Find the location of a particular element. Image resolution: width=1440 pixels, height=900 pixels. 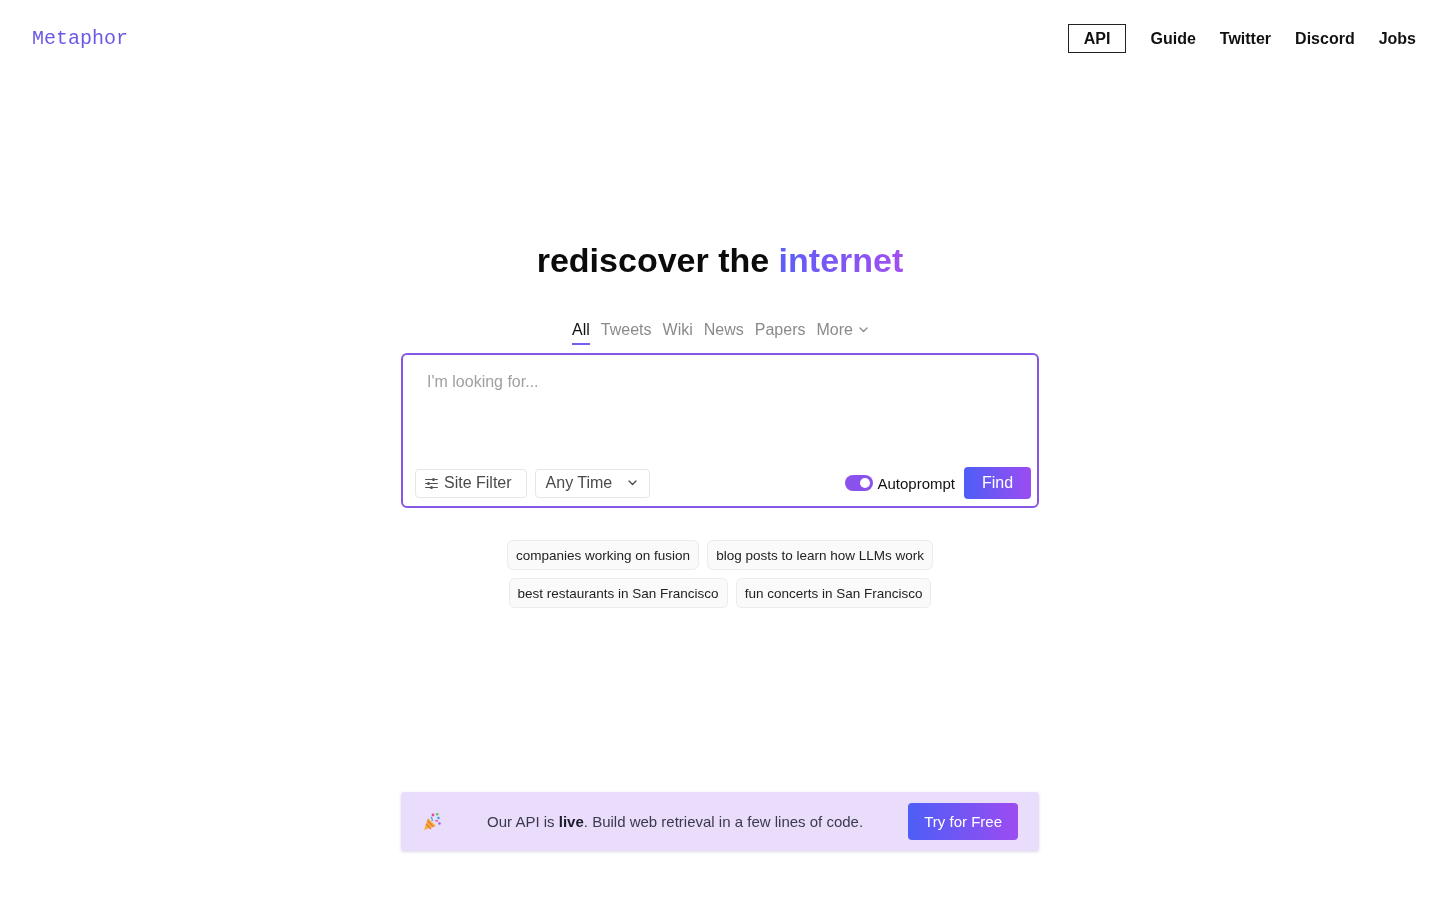

find-button: Find is located at coordinates (997, 483).